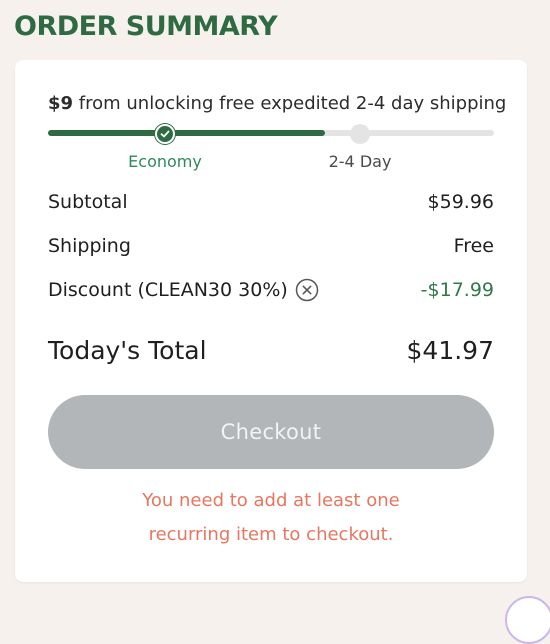  I want to click on step-2-4-day-label: 2-4 Day, so click(360, 161).